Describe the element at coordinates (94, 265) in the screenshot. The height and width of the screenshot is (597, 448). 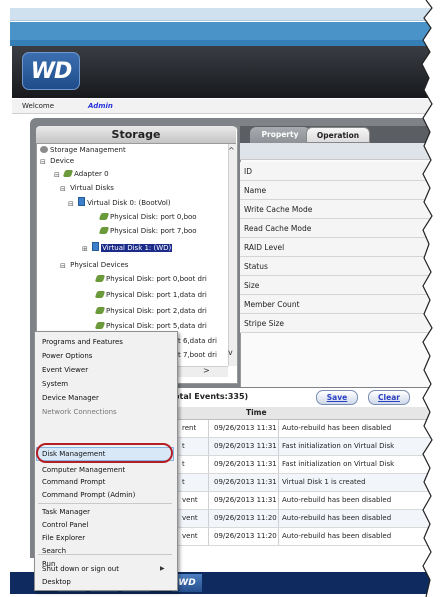
I see `tree-item-physical-devices: ⊟ Physical Devices` at that location.